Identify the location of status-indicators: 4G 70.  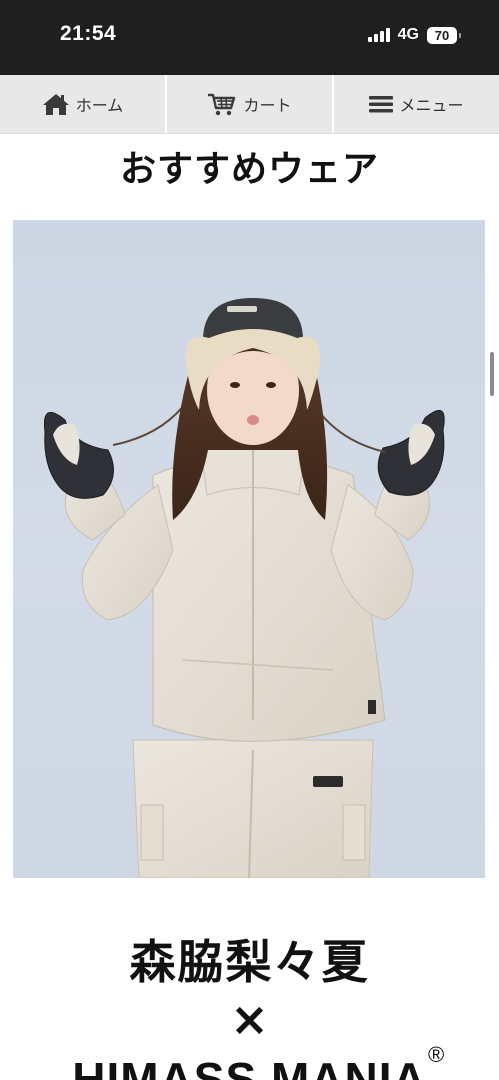
(414, 35).